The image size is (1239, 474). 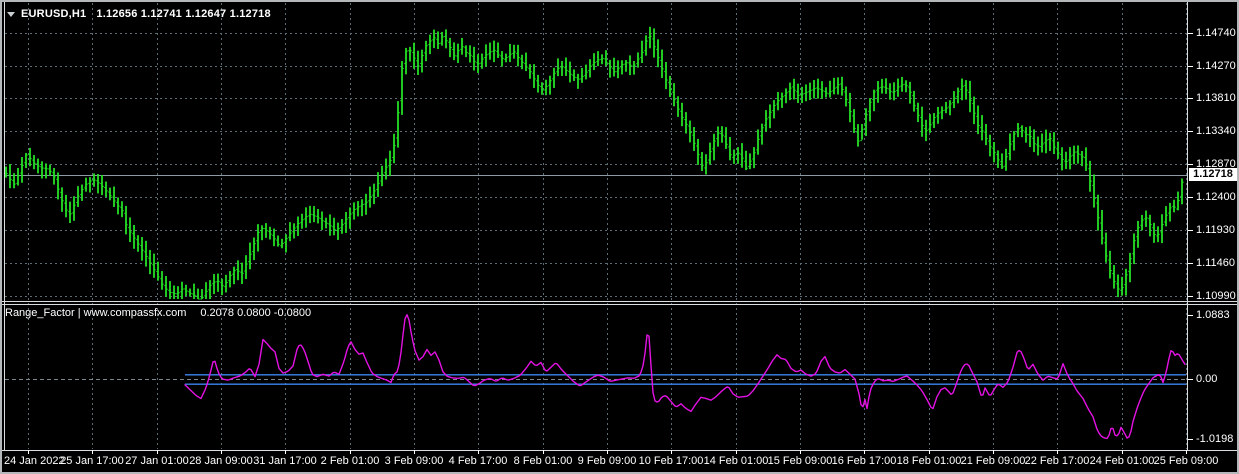 What do you see at coordinates (1057, 461) in the screenshot?
I see `time-axis-label: 22 Feb 17:00` at bounding box center [1057, 461].